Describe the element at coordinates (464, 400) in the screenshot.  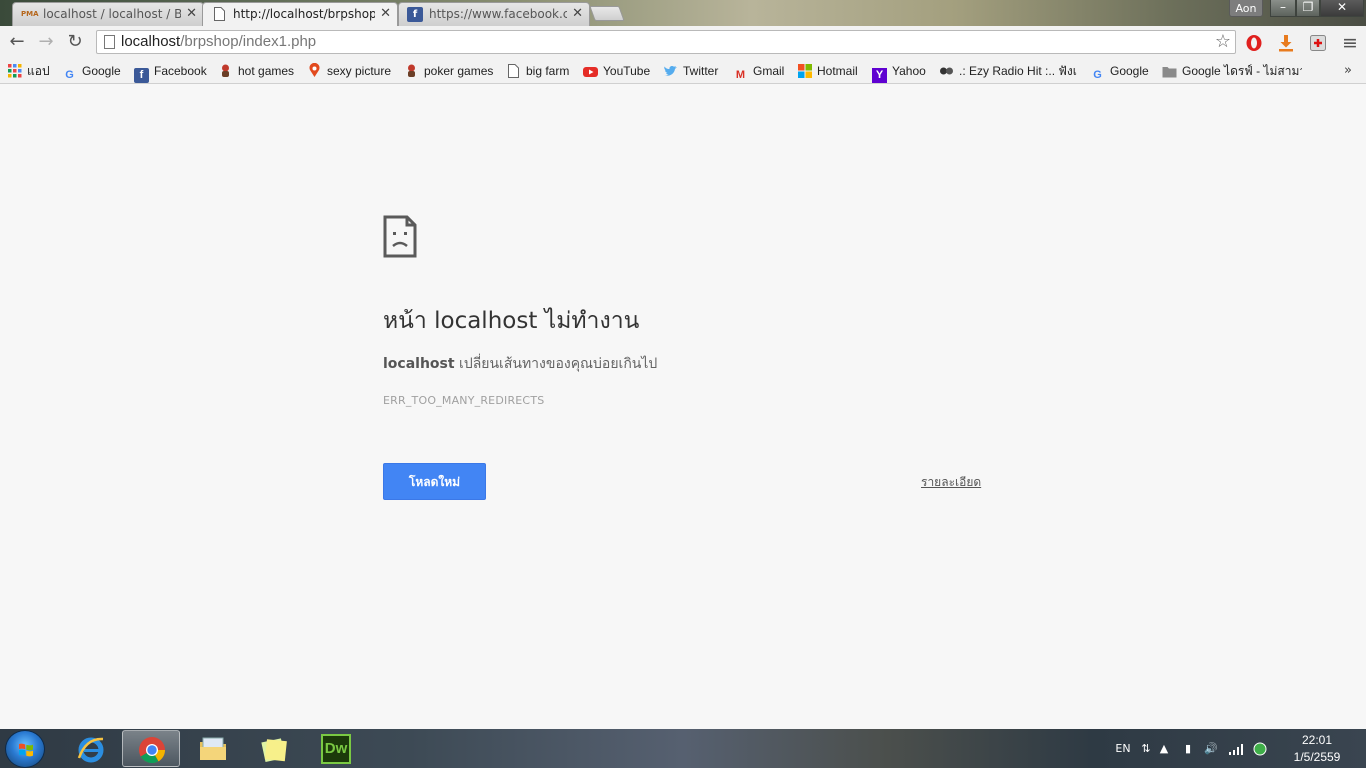
I see `error-code: ERR_TOO_MANY_REDIRECTS` at that location.